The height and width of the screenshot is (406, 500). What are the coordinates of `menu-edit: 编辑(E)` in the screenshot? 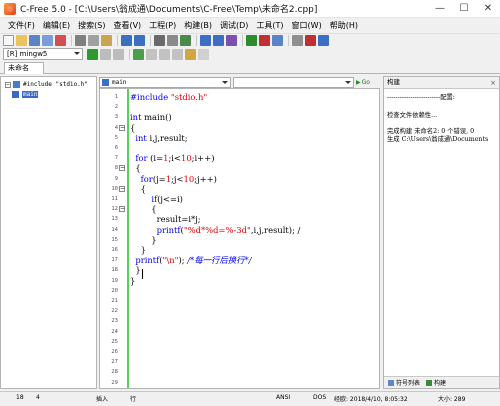 It's located at (56, 25).